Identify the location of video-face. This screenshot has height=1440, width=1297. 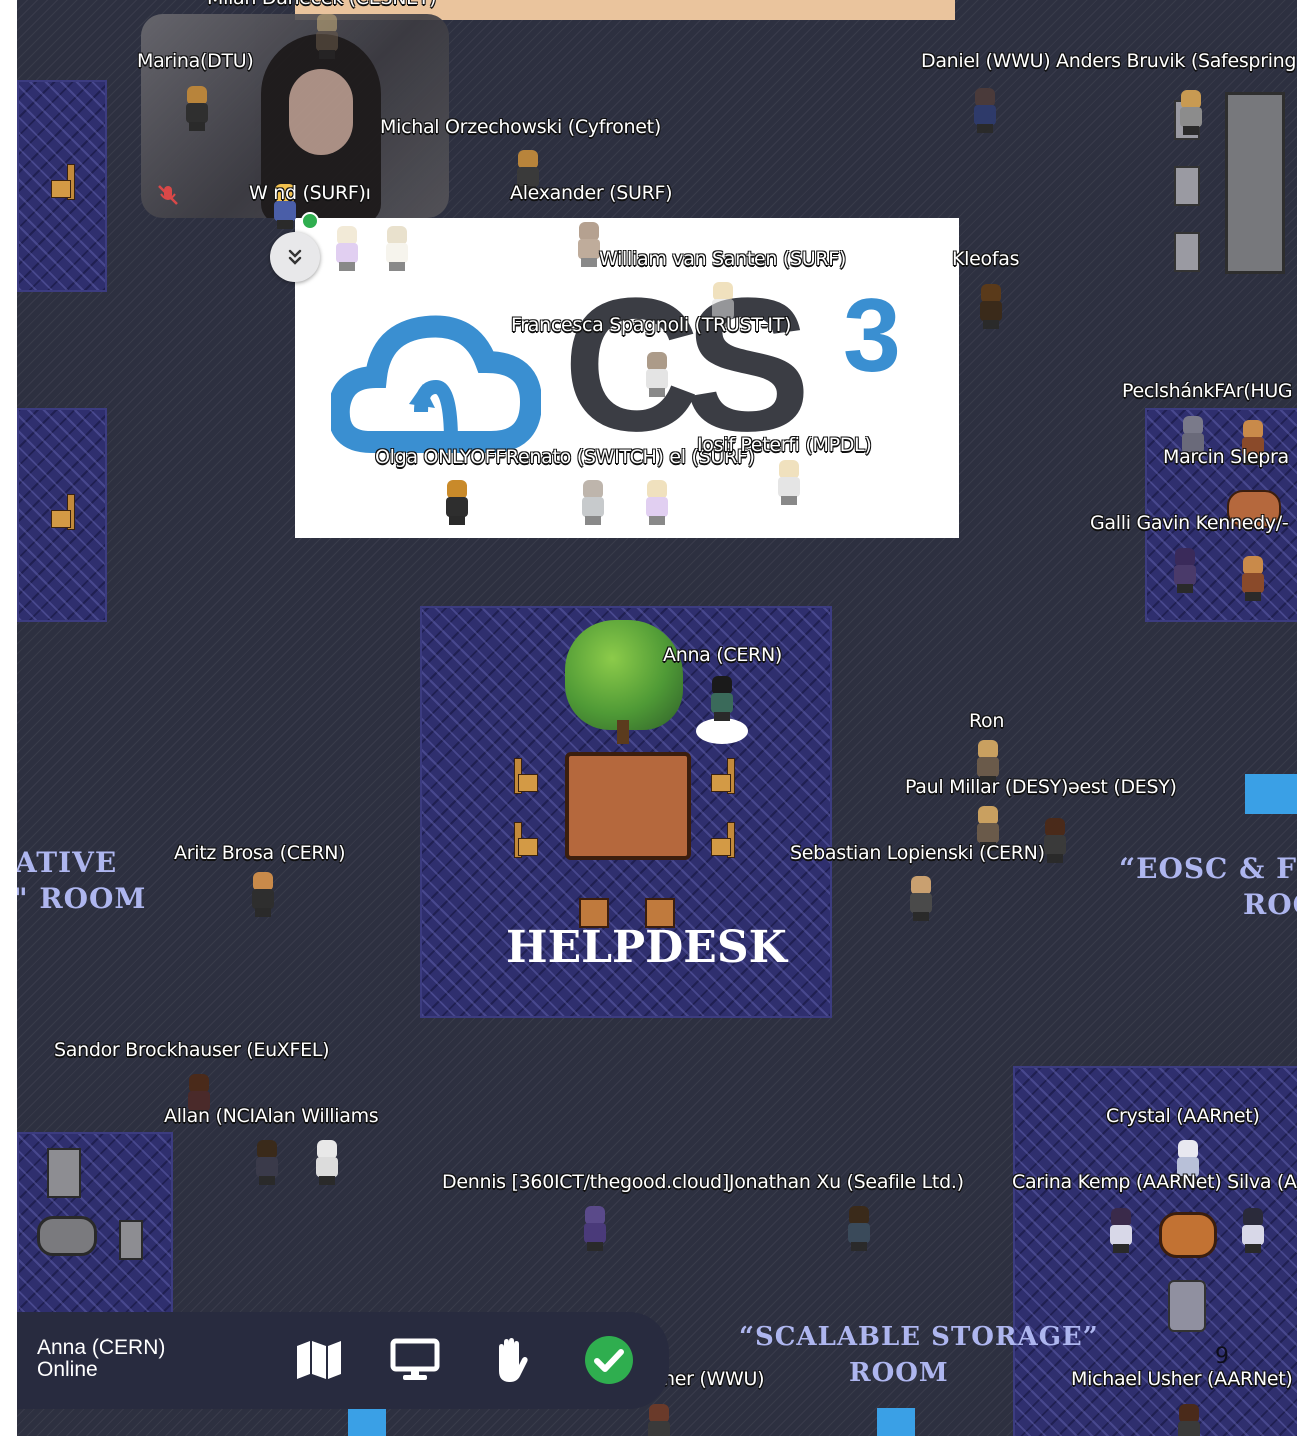
(321, 112).